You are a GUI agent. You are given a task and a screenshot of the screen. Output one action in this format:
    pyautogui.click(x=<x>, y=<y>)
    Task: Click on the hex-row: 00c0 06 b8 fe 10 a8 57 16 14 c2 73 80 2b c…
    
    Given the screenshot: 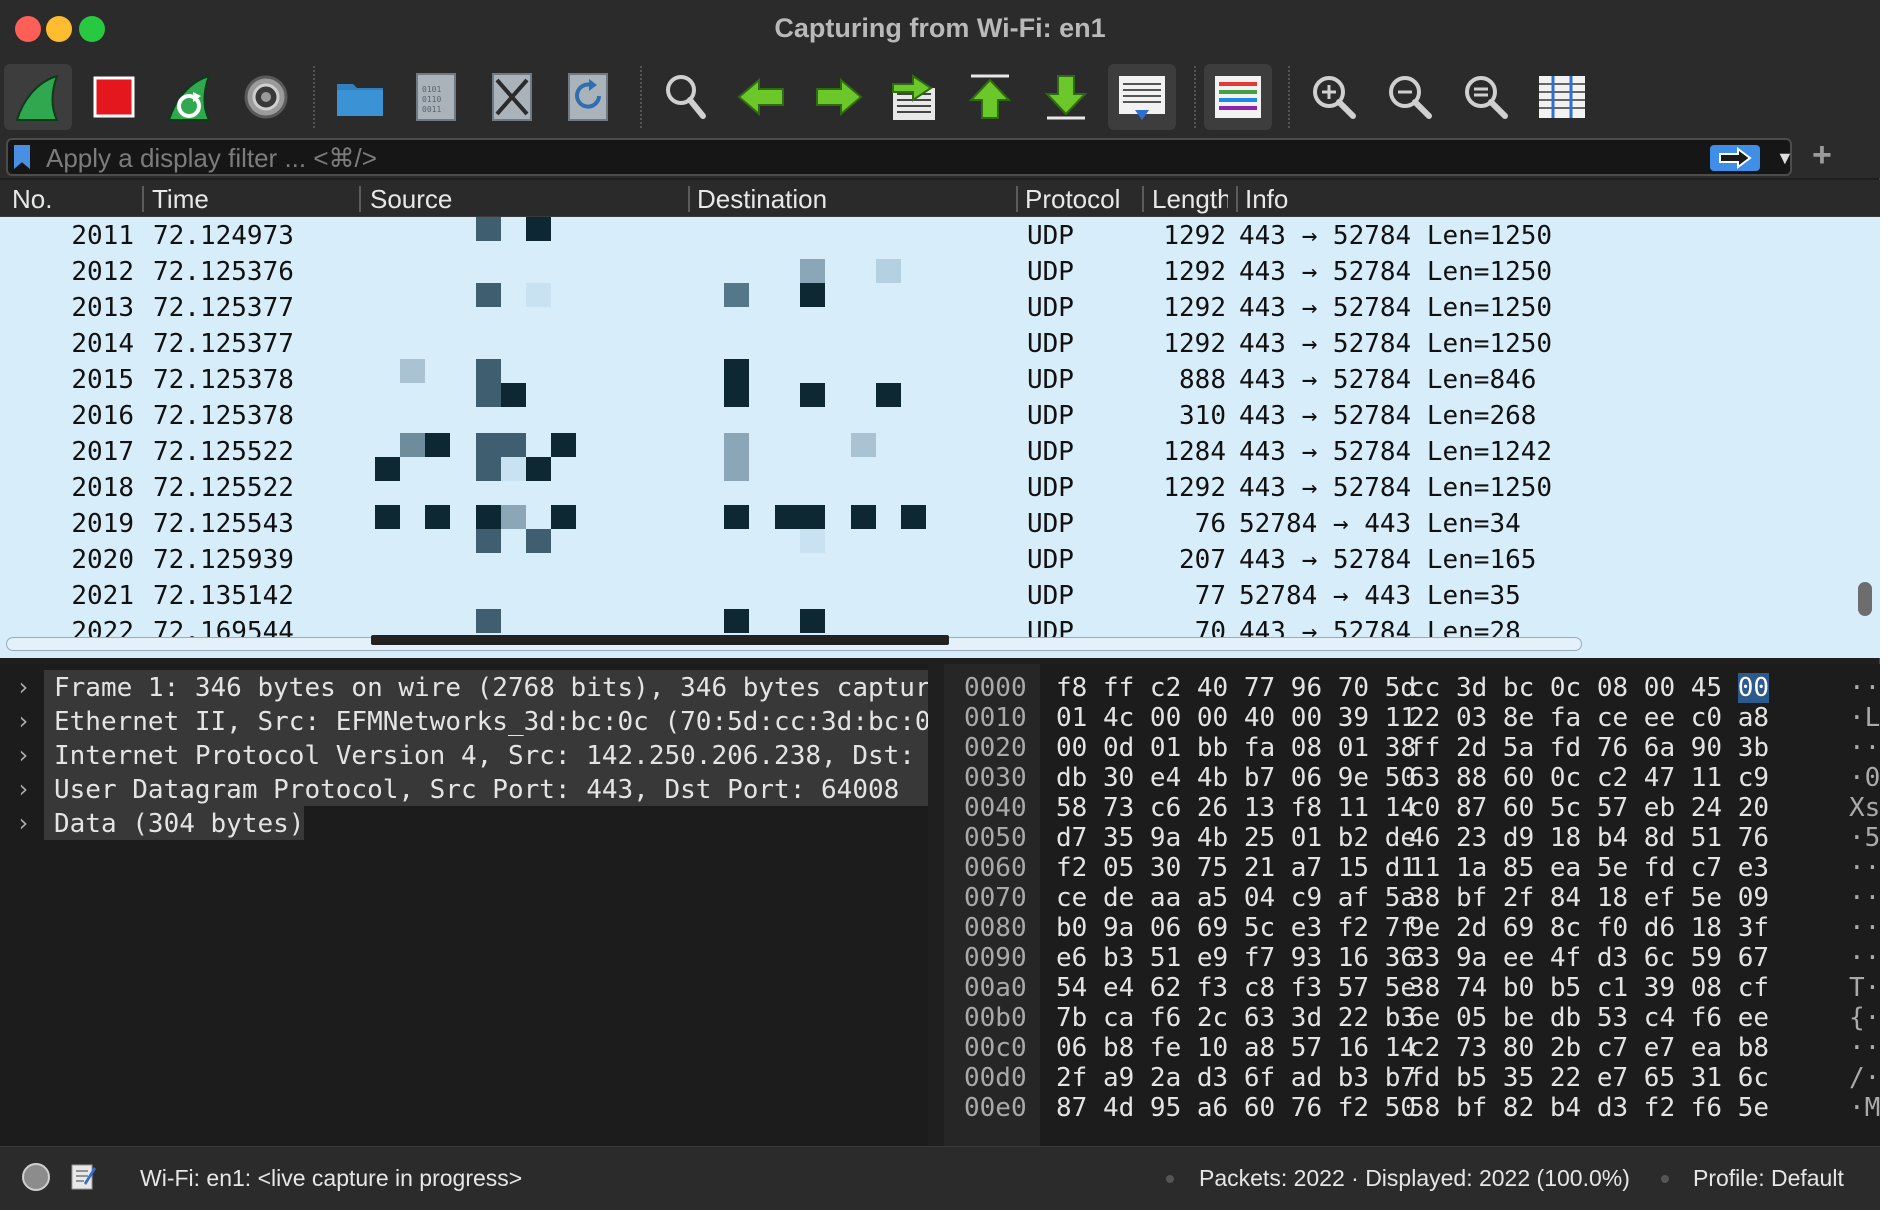 What is the action you would take?
    pyautogui.click(x=1412, y=1048)
    